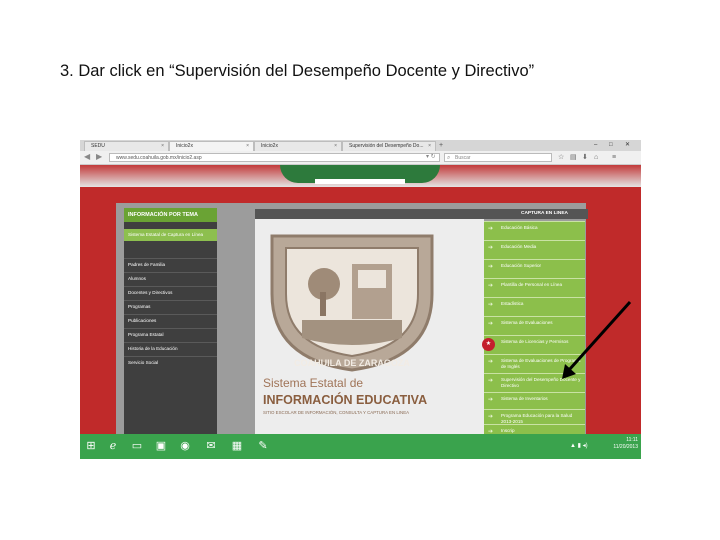 Image resolution: width=720 pixels, height=540 pixels. Describe the element at coordinates (533, 344) in the screenshot. I see `menu-item-licencias: ★ Sistema de Licencias y Permisos` at that location.